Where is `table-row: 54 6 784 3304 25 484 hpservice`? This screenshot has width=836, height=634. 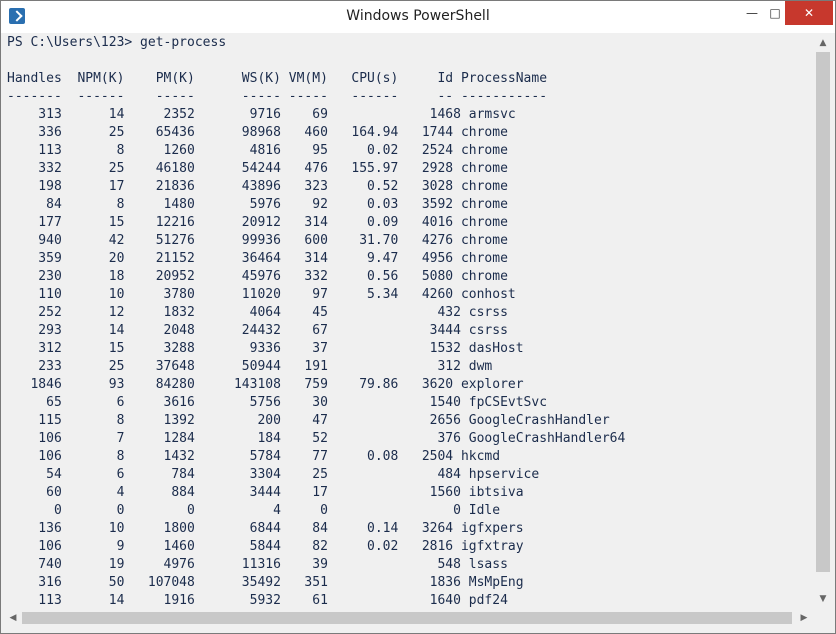 table-row: 54 6 784 3304 25 484 hpservice is located at coordinates (273, 474).